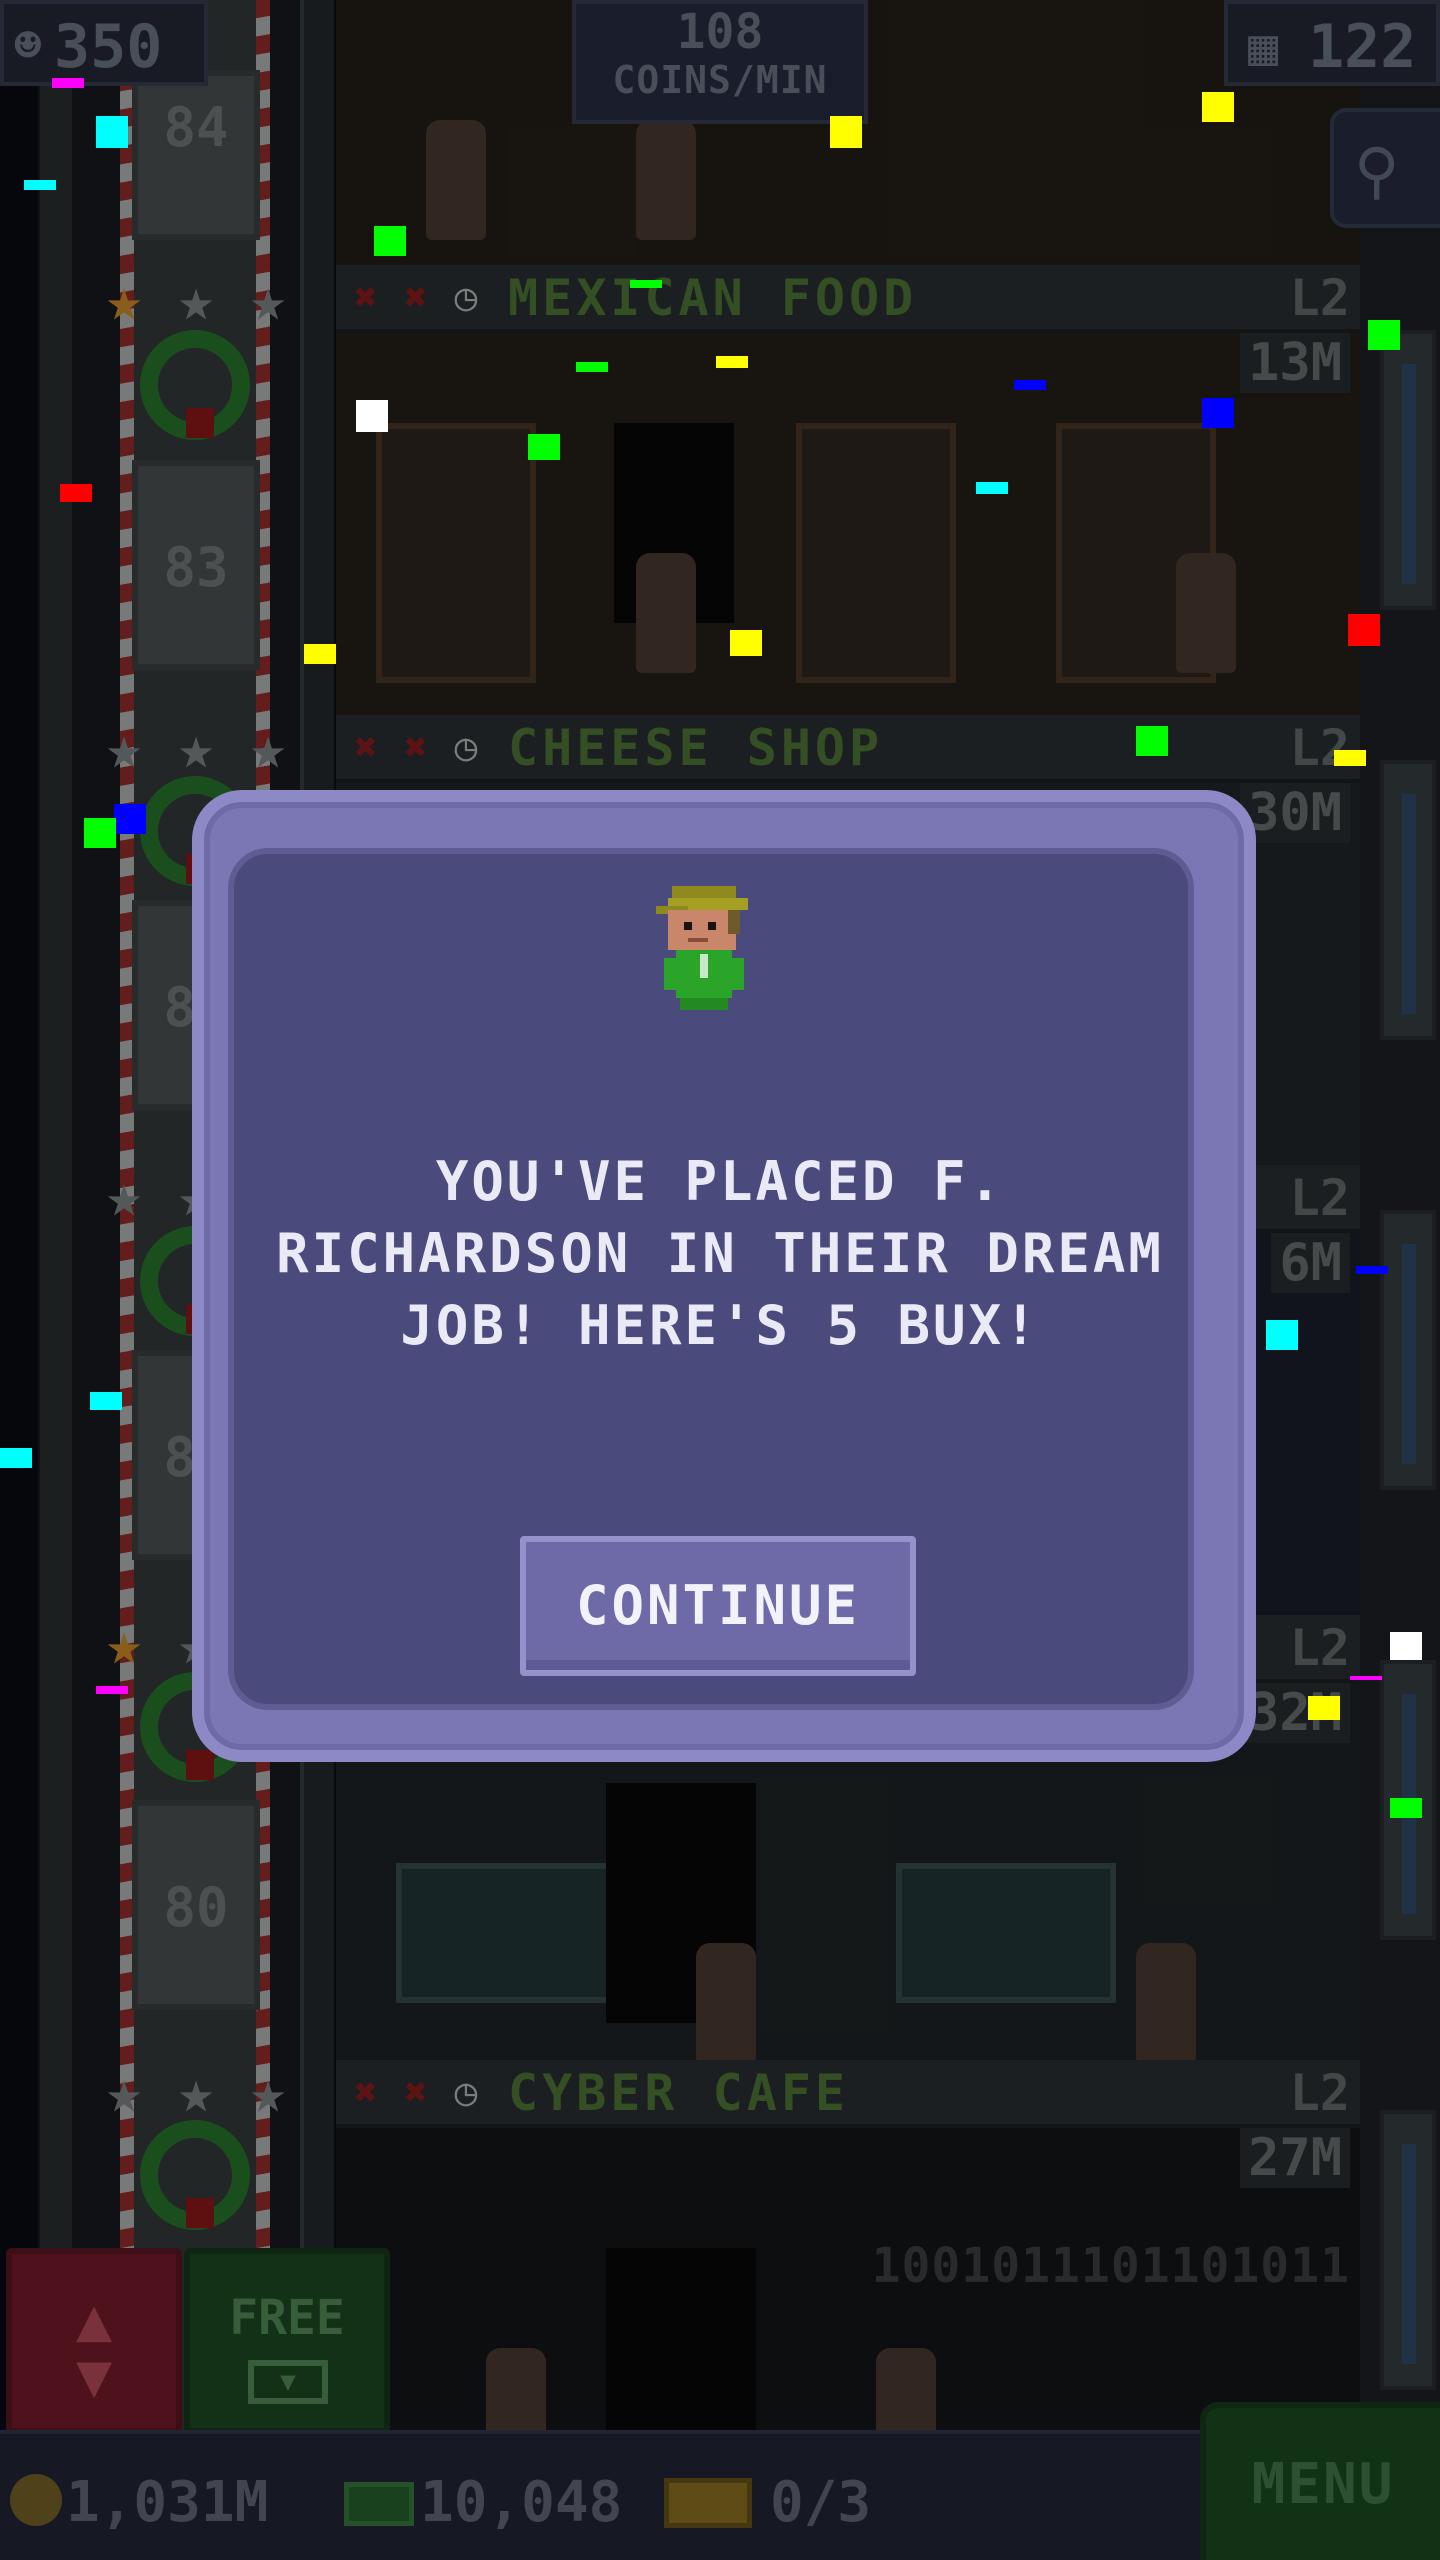 This screenshot has height=2560, width=1440. I want to click on continue-button: CONTINUE, so click(718, 1606).